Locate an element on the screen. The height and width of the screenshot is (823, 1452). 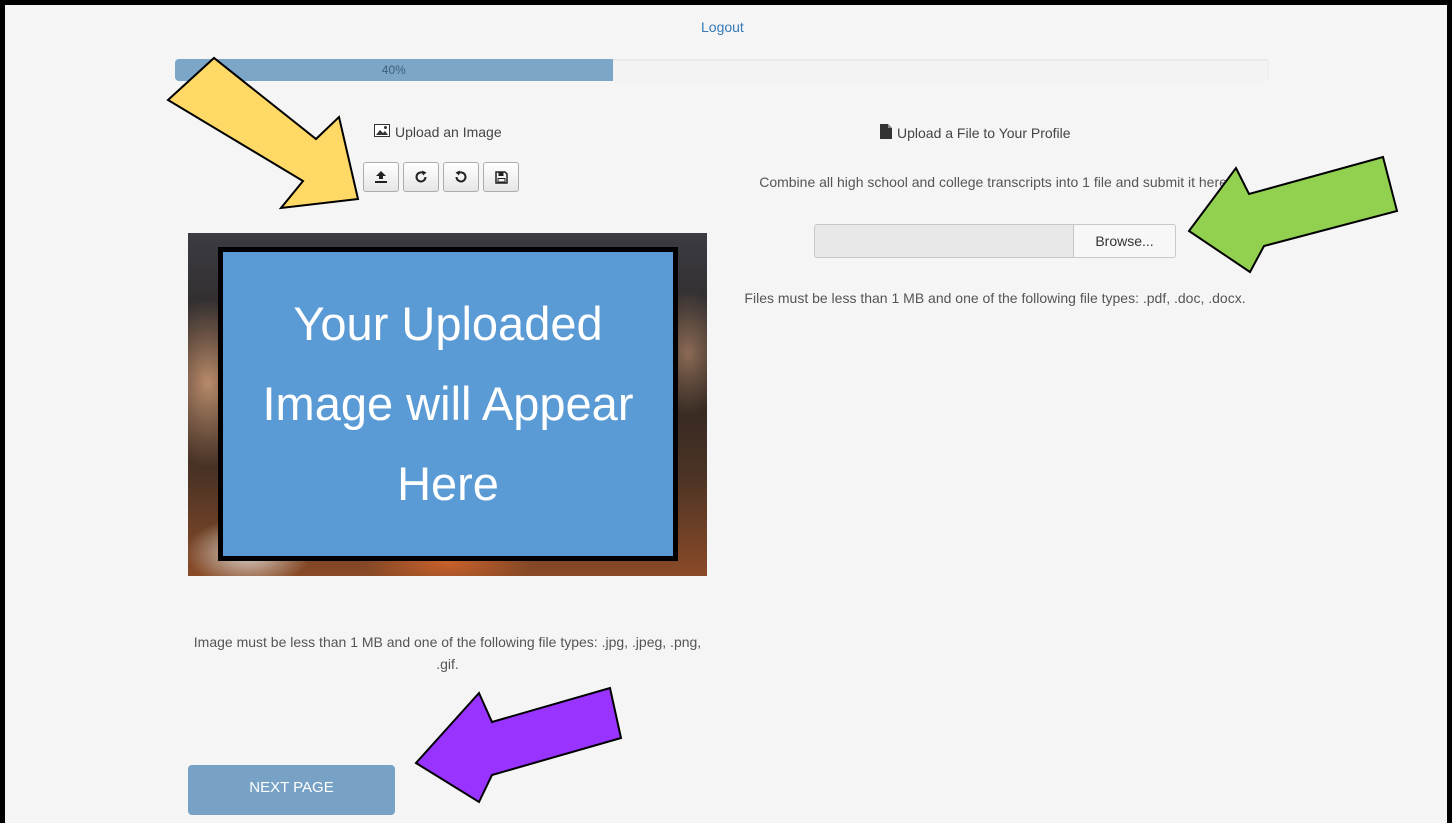
file-section-title: Upload a File to Your Profile is located at coordinates (975, 133).